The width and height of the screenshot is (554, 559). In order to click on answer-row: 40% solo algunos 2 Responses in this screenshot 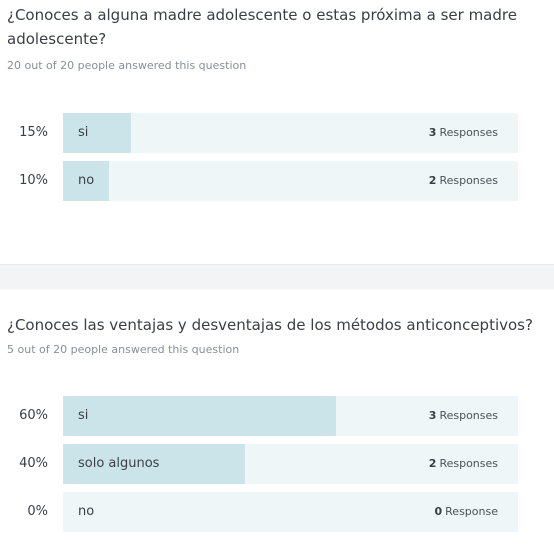, I will do `click(280, 464)`.